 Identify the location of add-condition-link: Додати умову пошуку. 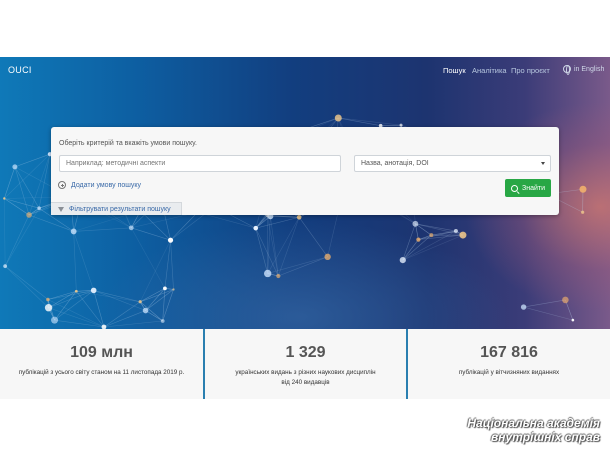
(99, 185).